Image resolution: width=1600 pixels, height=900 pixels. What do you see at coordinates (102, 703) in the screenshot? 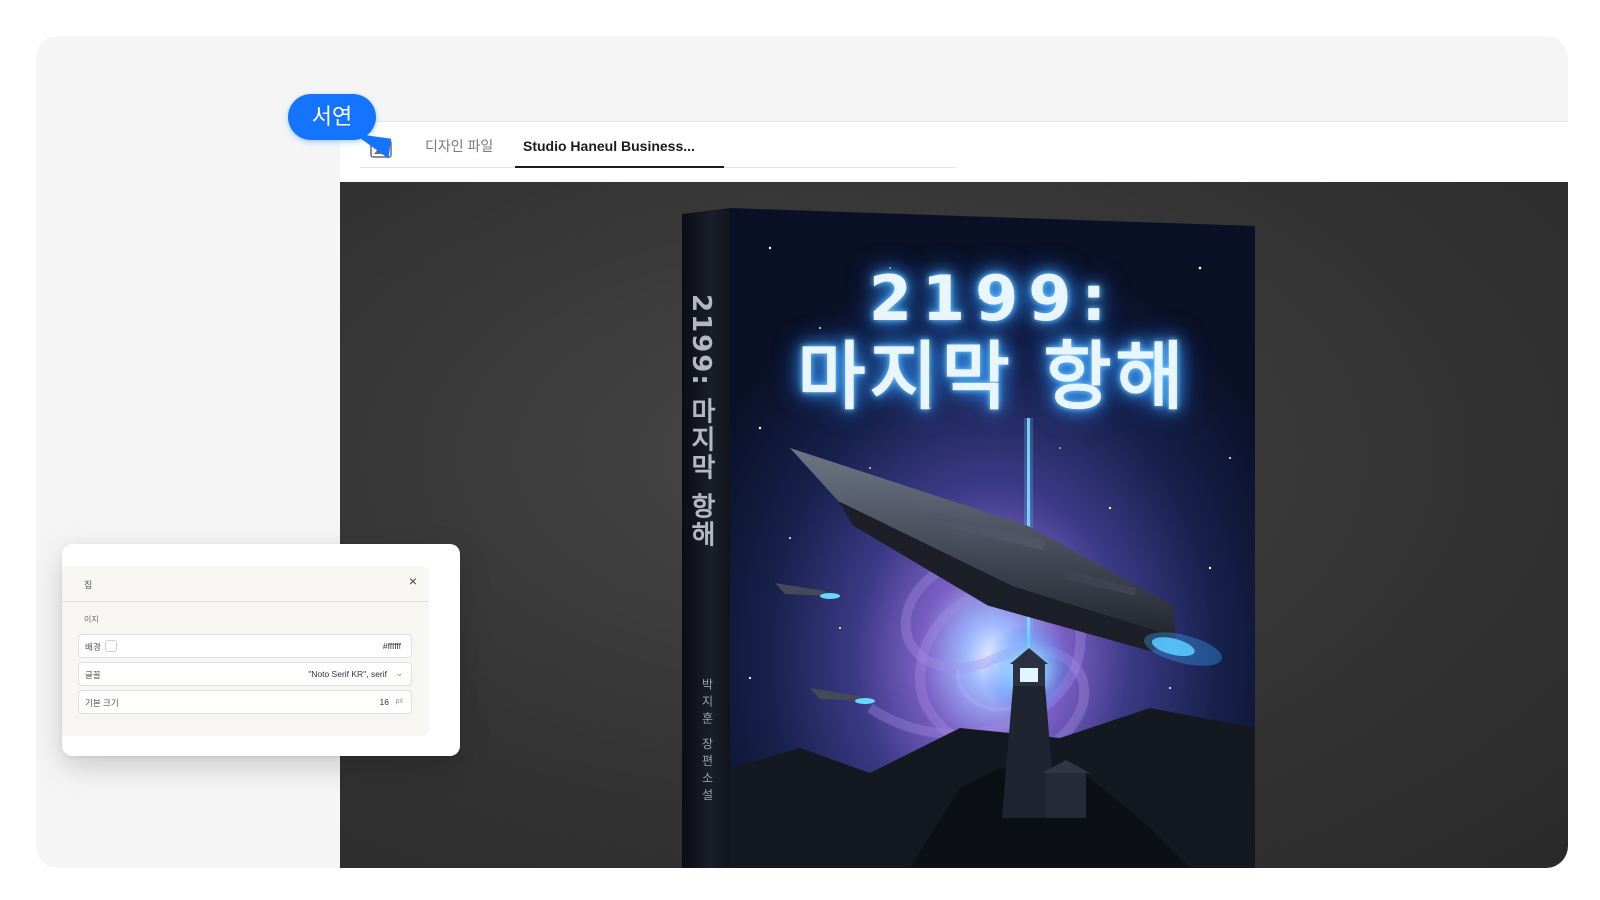
I see `base-size-label: 기본 크기` at bounding box center [102, 703].